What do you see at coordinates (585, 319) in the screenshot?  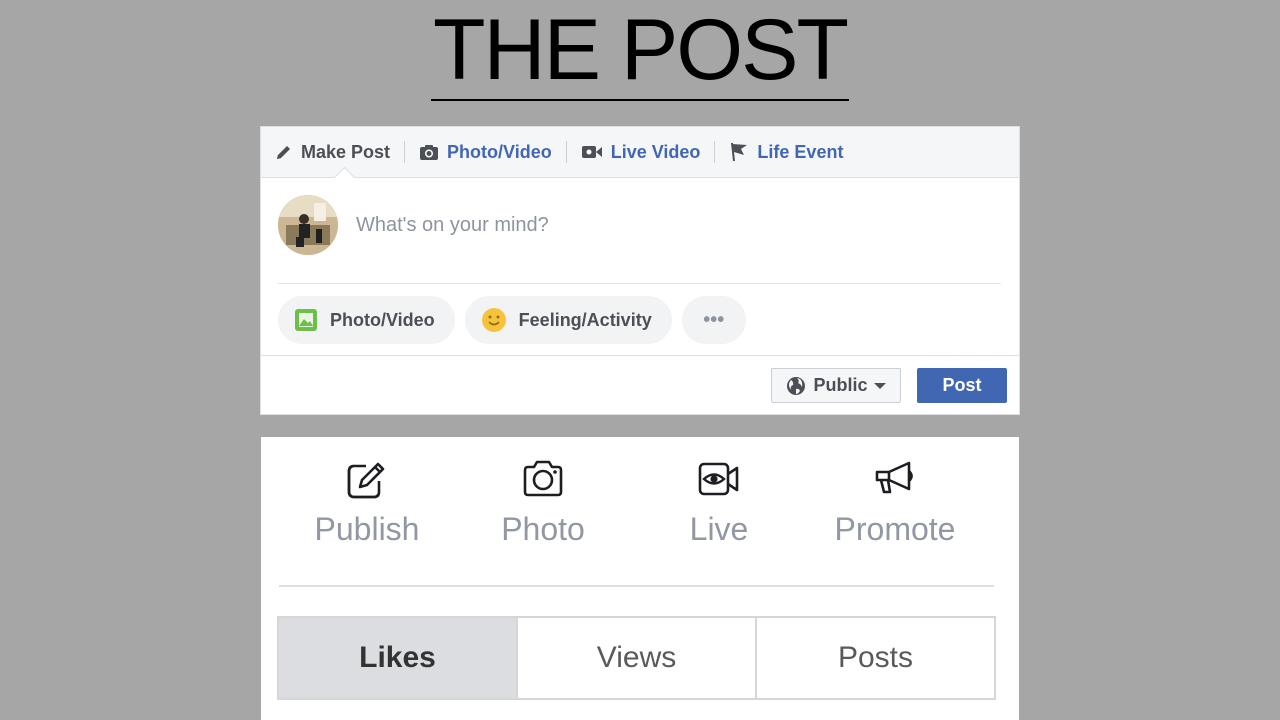 I see `action-label: Feeling/Activity` at bounding box center [585, 319].